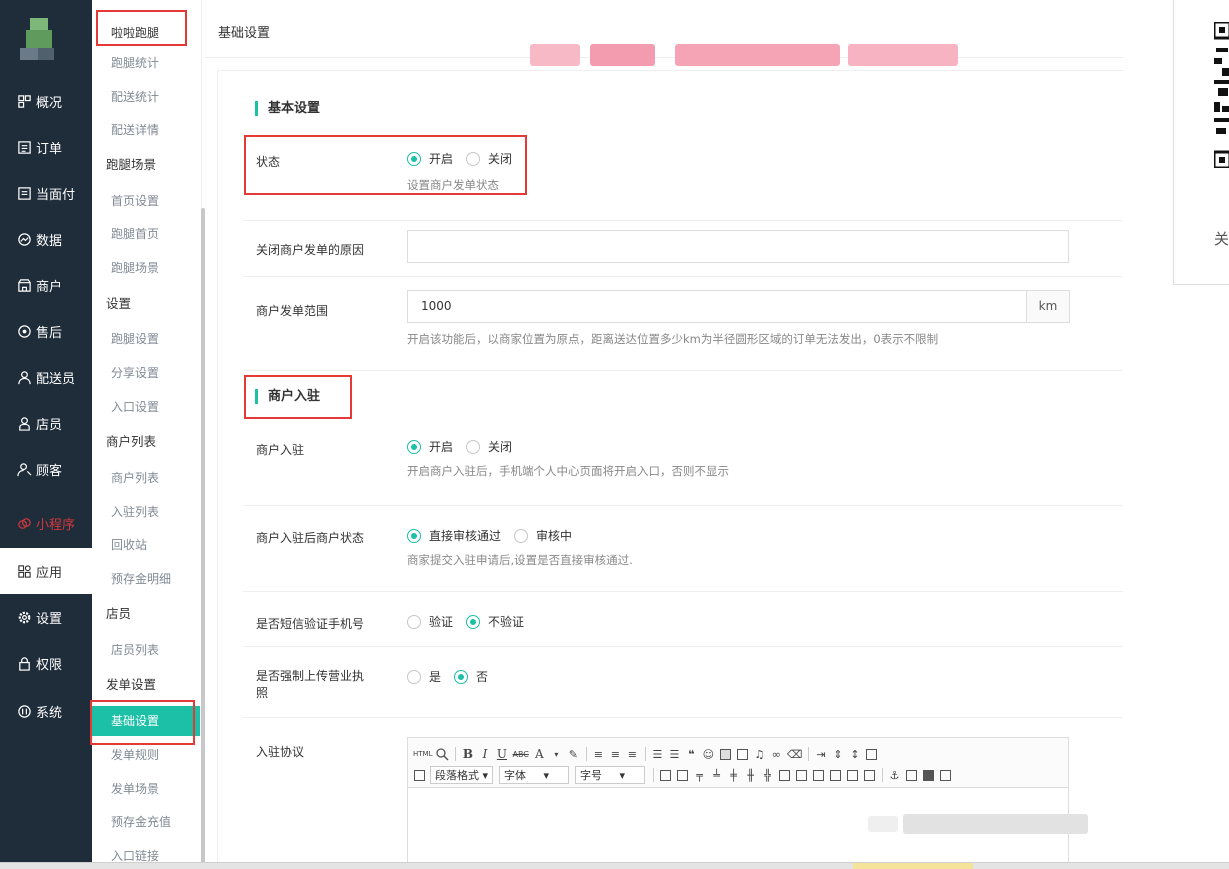 The image size is (1229, 869). I want to click on align-center-icon: ≡, so click(615, 754).